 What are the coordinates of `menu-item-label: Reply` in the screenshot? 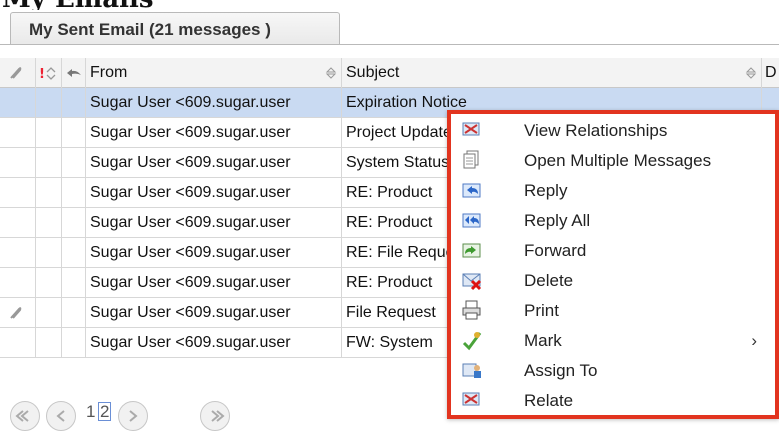 It's located at (546, 190).